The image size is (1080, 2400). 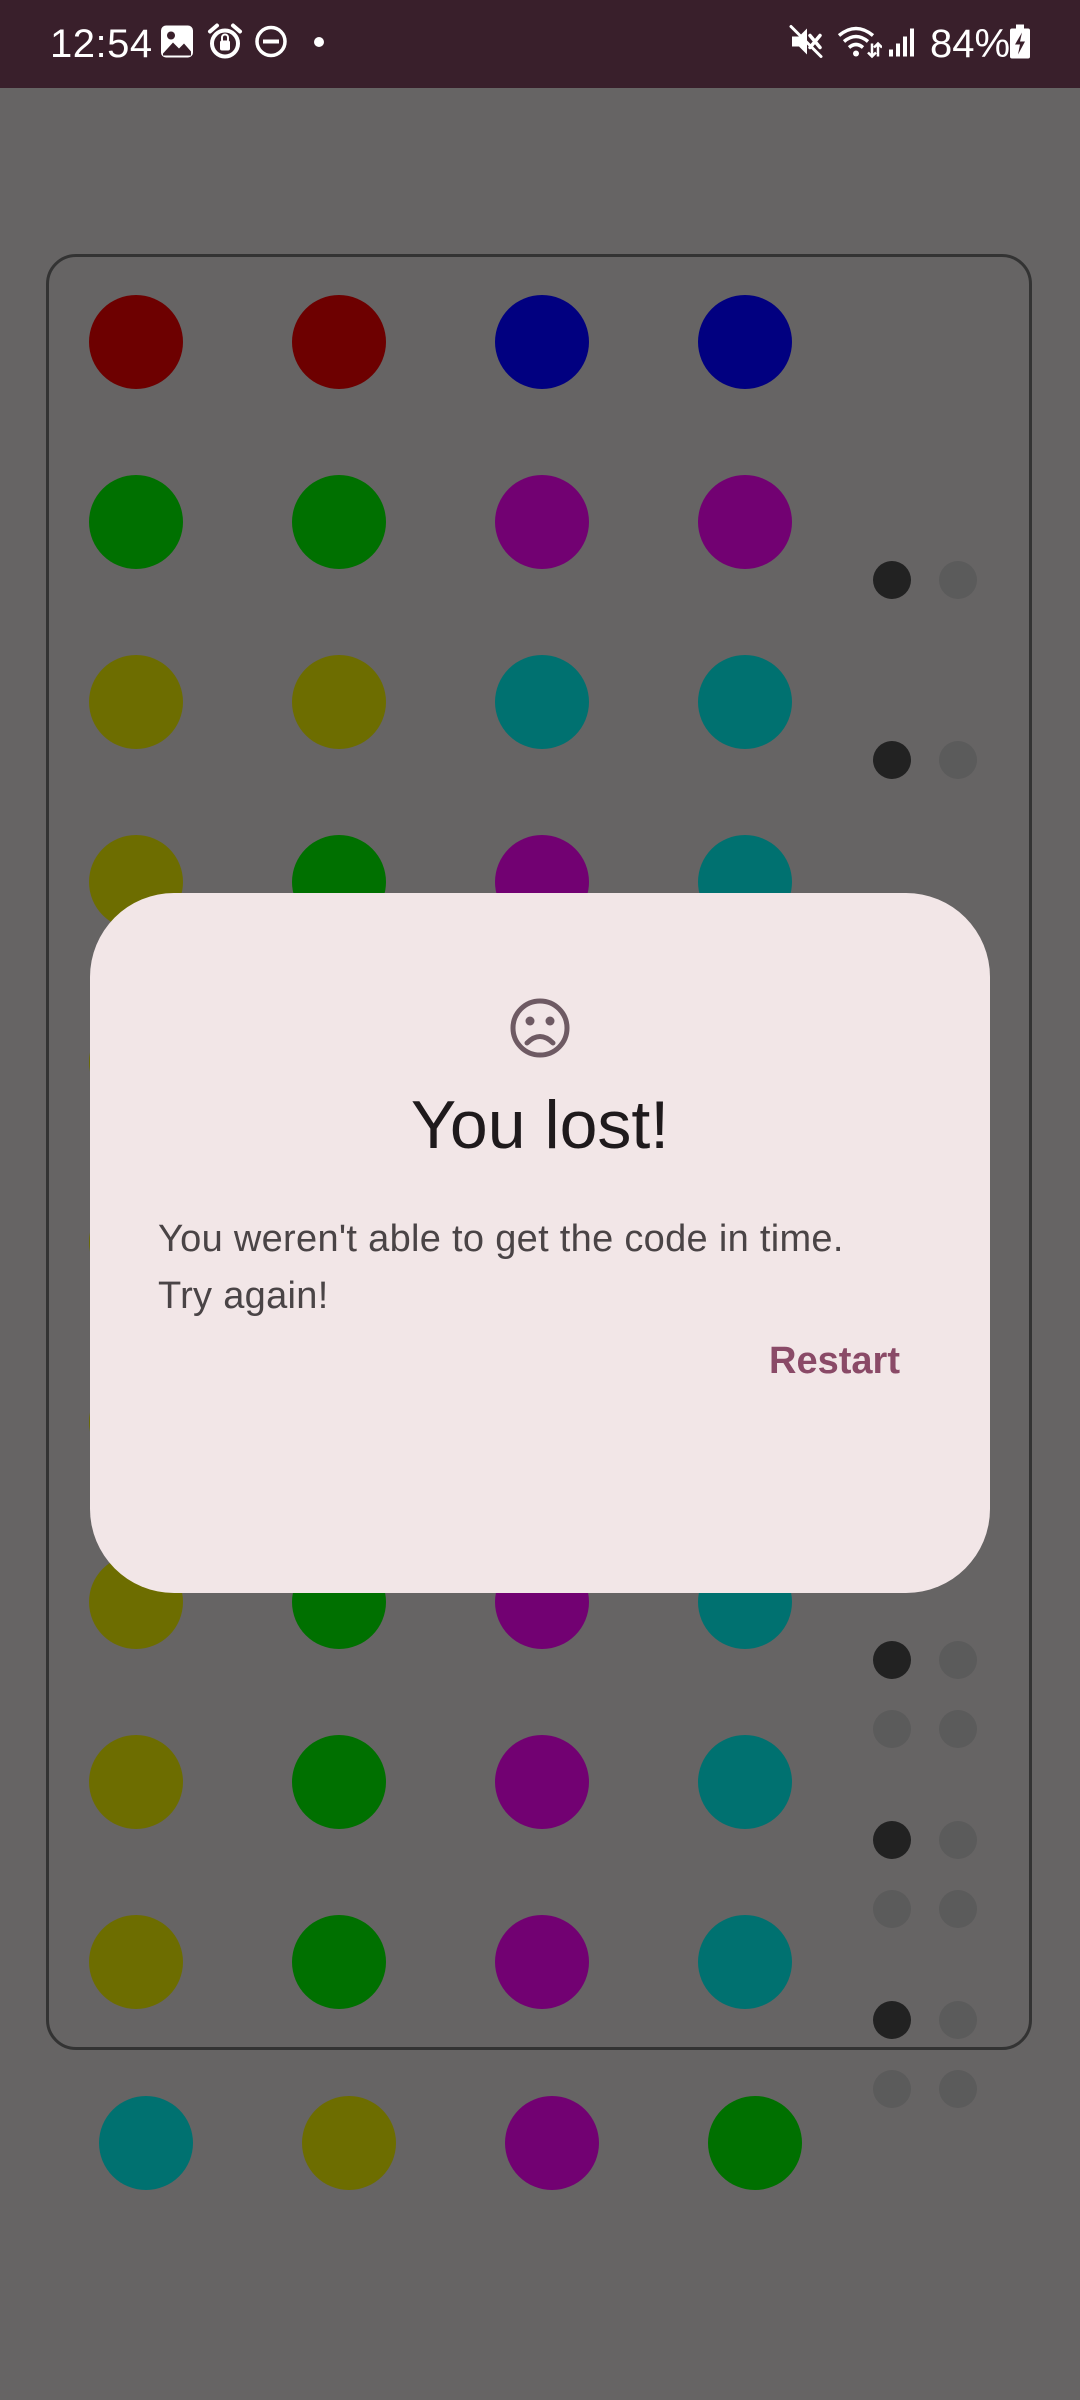 What do you see at coordinates (903, 44) in the screenshot?
I see `signal-icon` at bounding box center [903, 44].